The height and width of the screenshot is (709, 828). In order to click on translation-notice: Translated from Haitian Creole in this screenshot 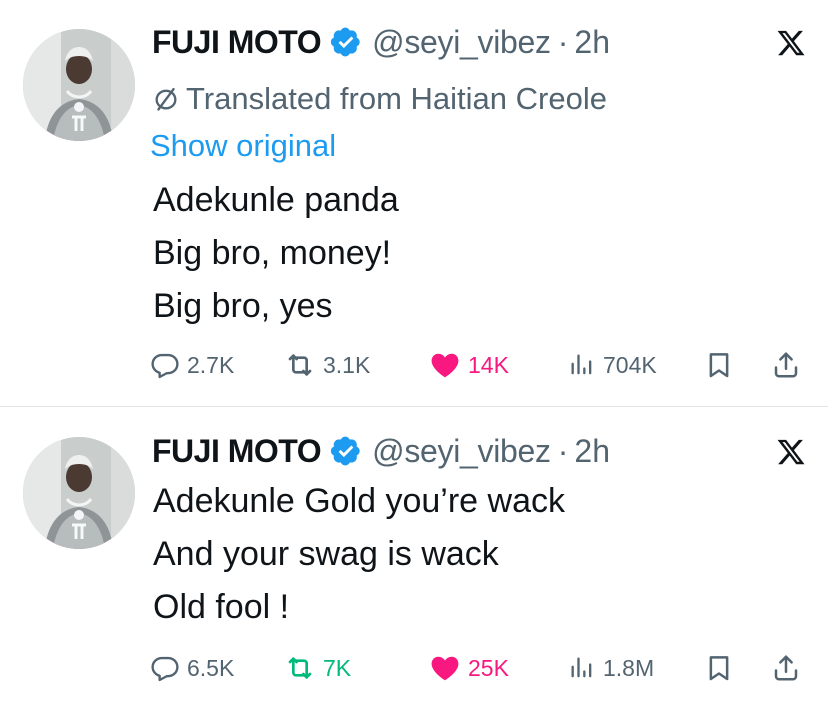, I will do `click(379, 99)`.